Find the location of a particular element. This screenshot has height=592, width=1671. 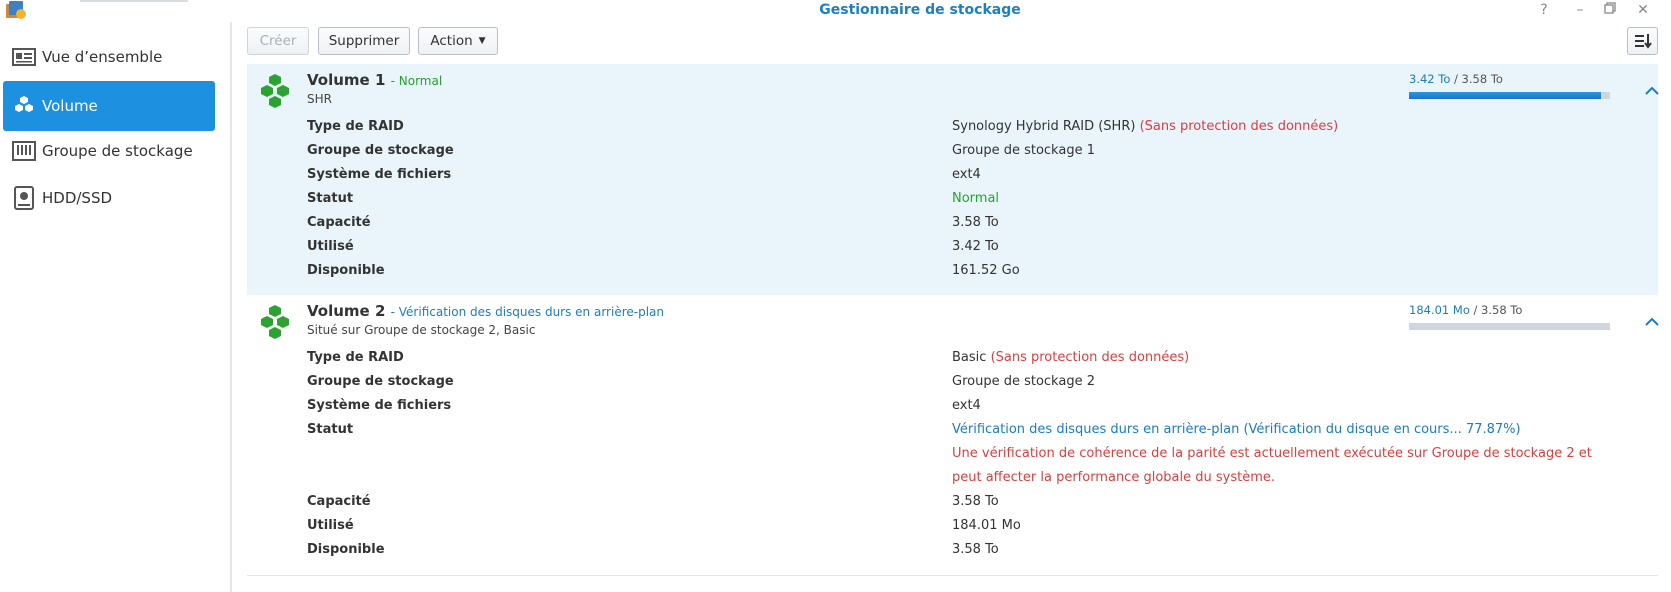

close-icon: ✕ is located at coordinates (1643, 10).